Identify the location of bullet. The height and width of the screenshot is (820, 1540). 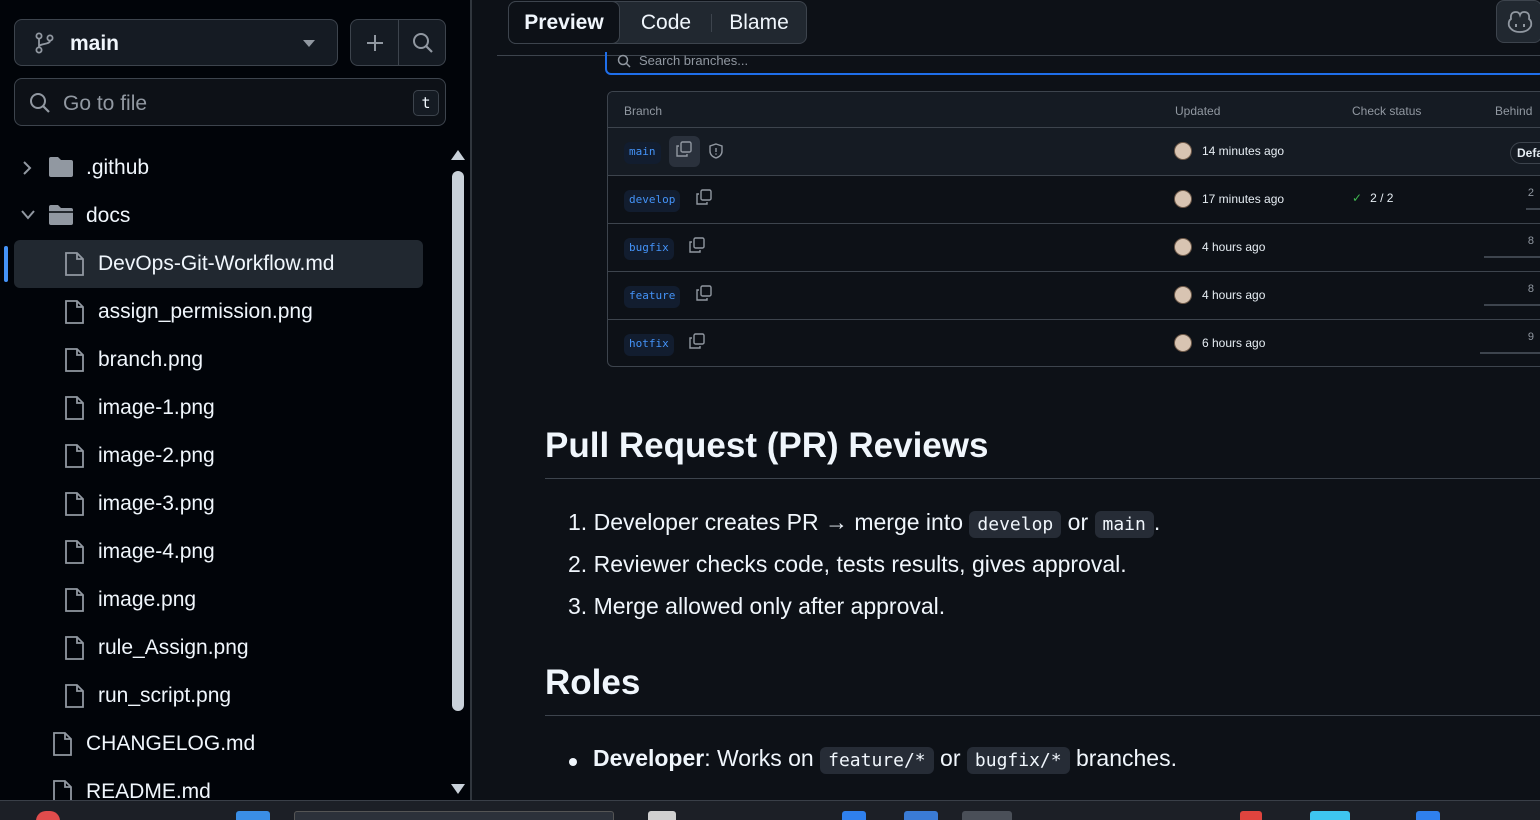
(573, 762).